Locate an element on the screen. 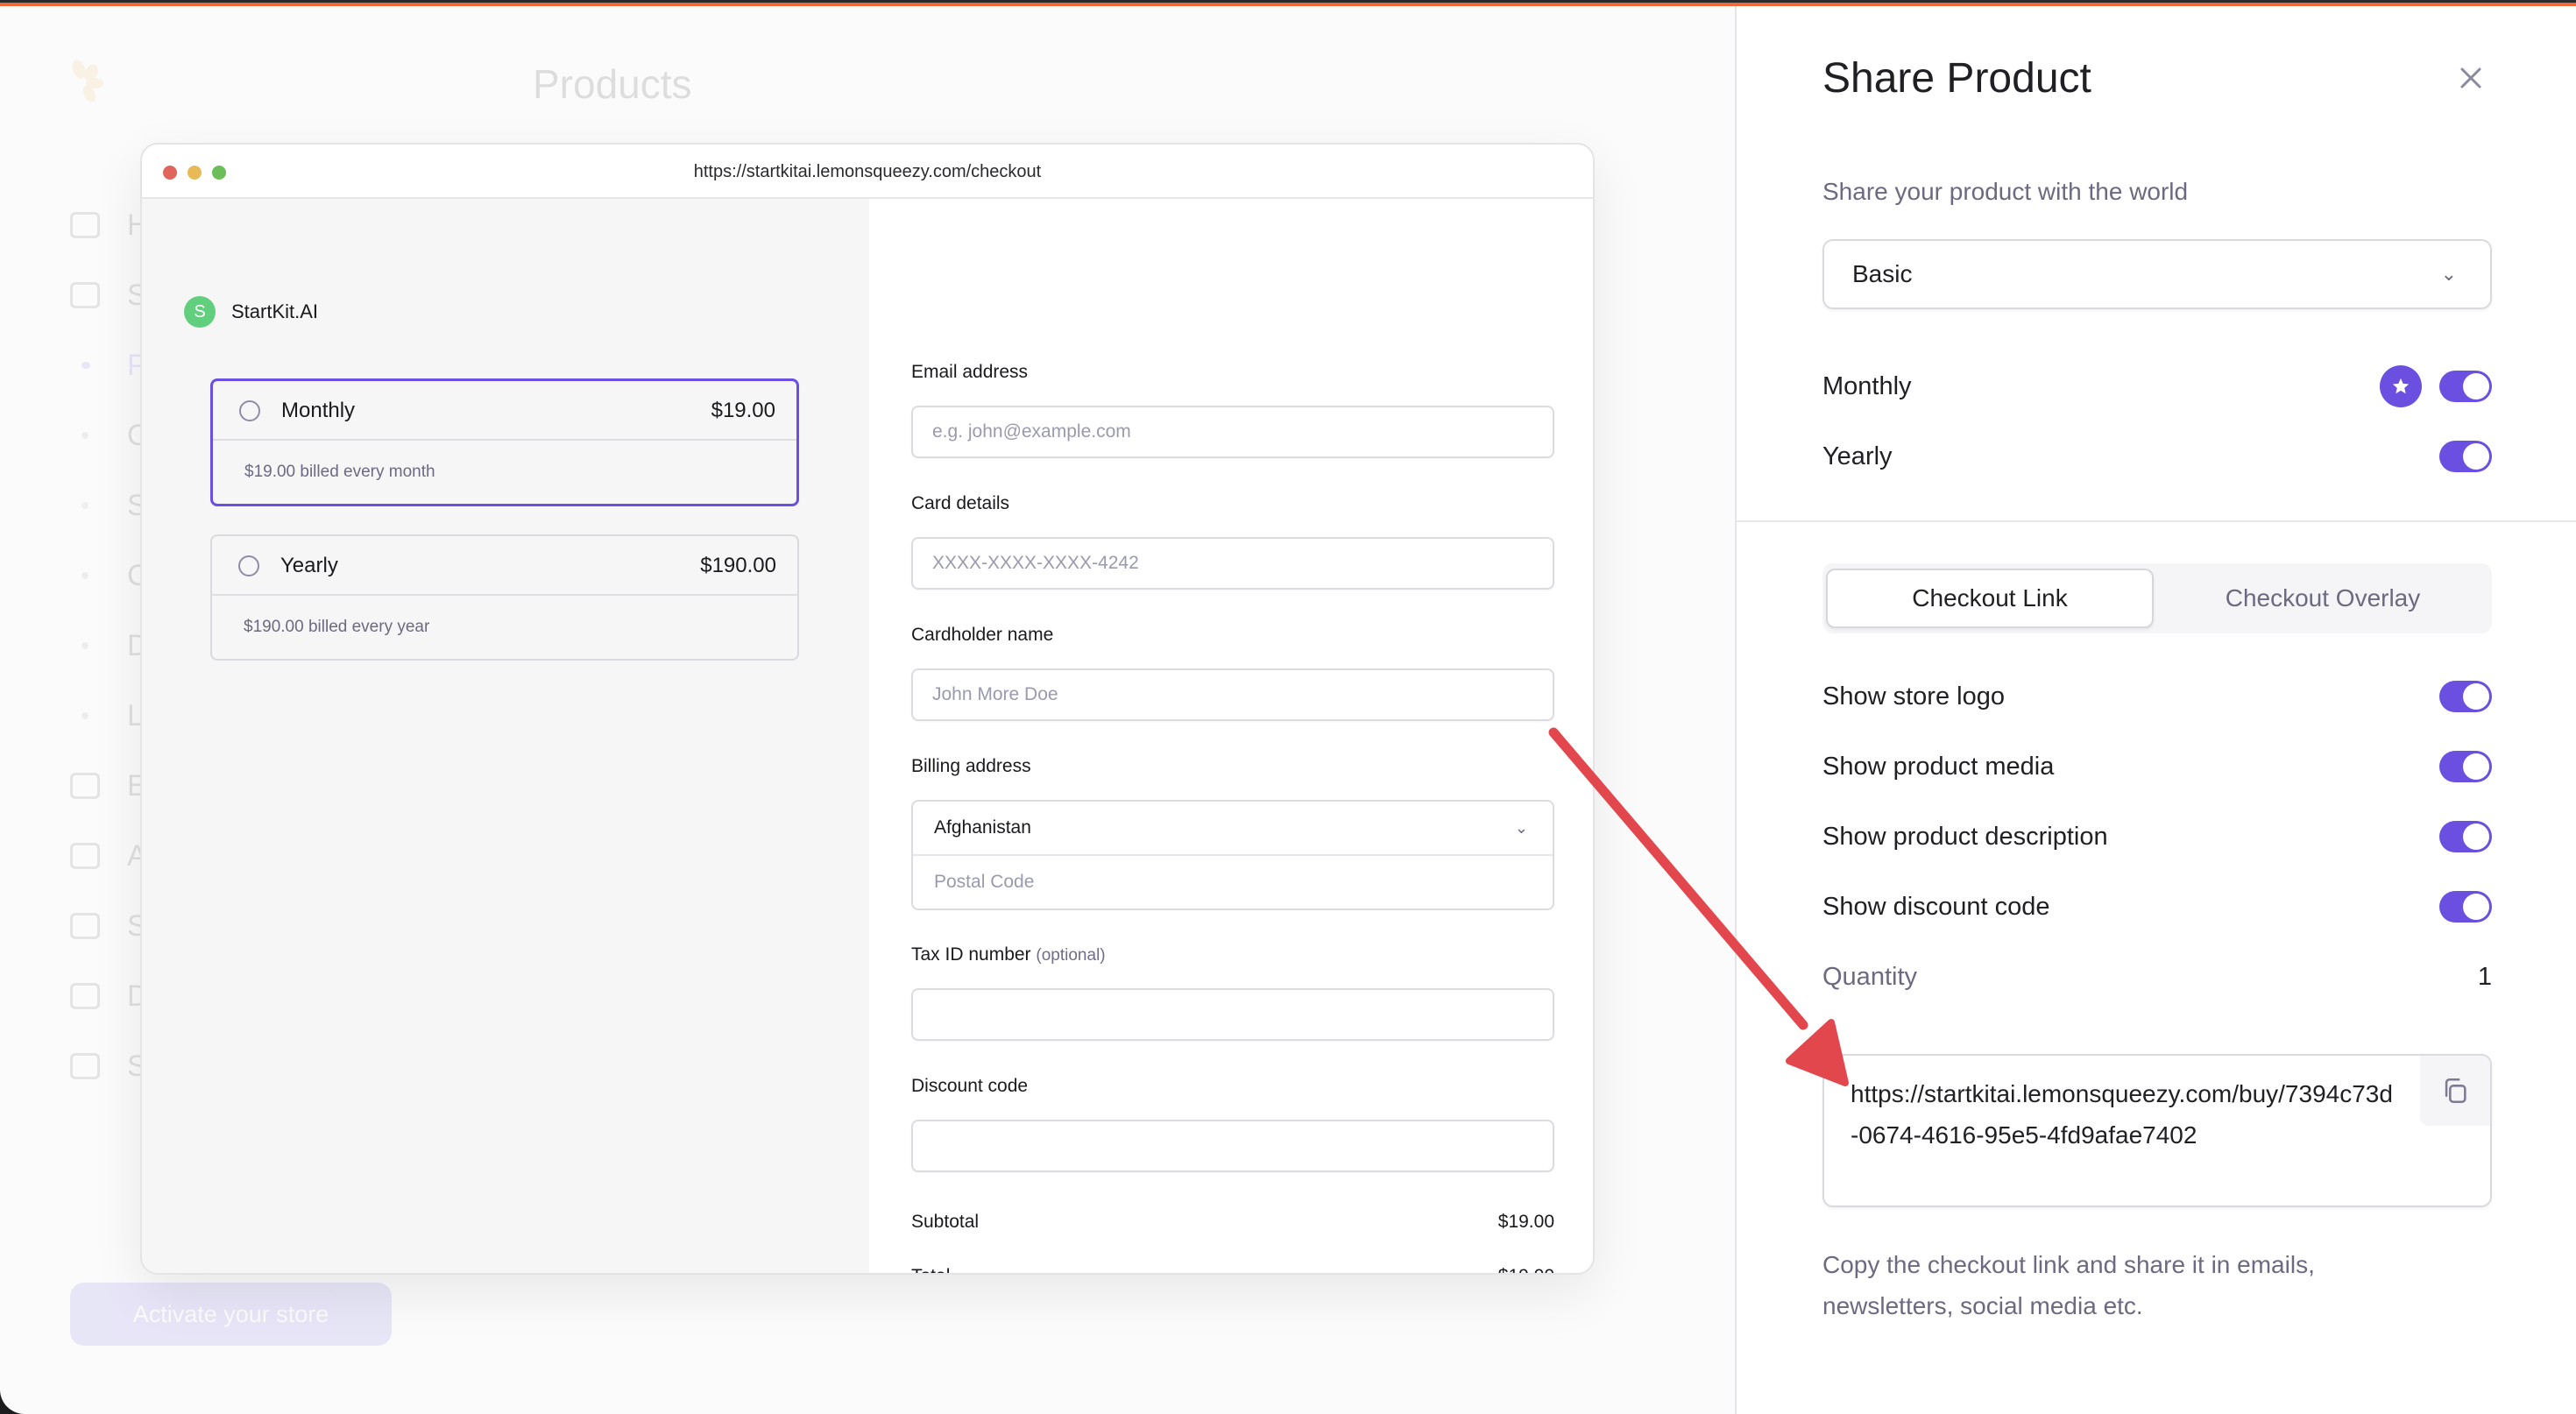  plan-price: $19.00 is located at coordinates (743, 410).